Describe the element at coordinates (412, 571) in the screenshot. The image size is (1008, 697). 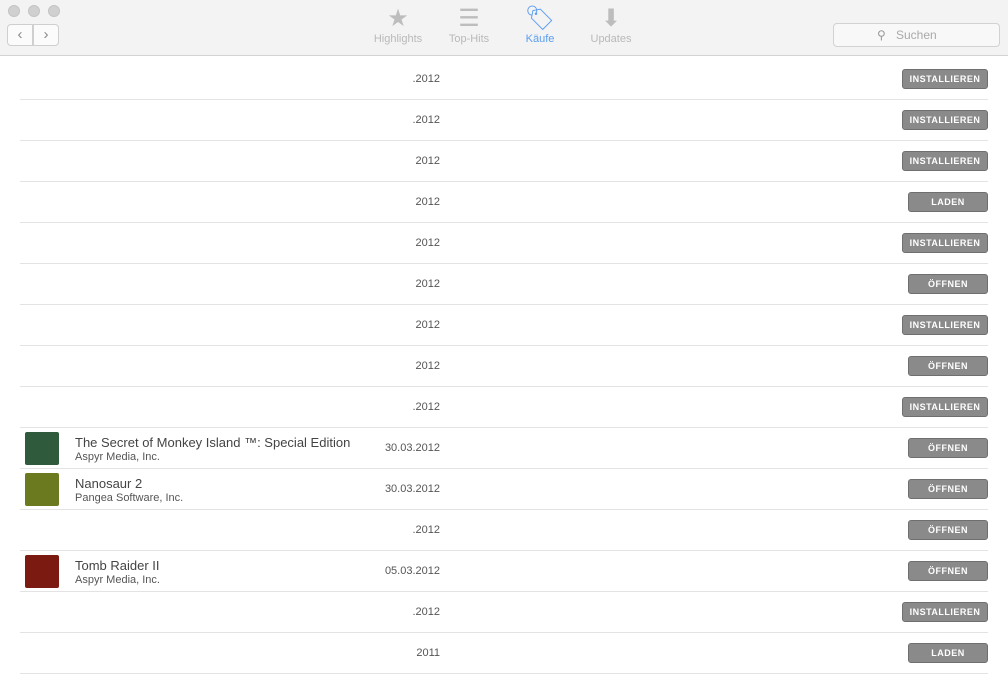
I see `purchase-date: 05.03.2012` at that location.